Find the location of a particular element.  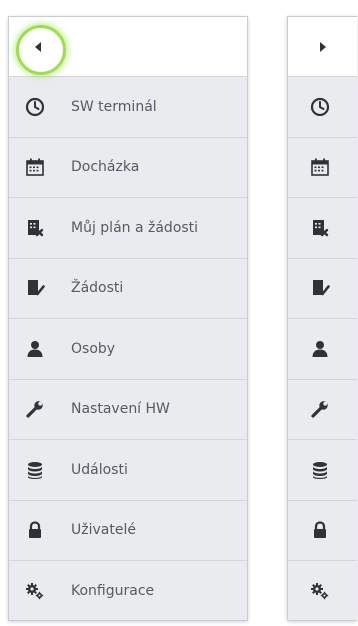

sidebar-item-muj-plan: Můj plán a žádosti is located at coordinates (128, 228).